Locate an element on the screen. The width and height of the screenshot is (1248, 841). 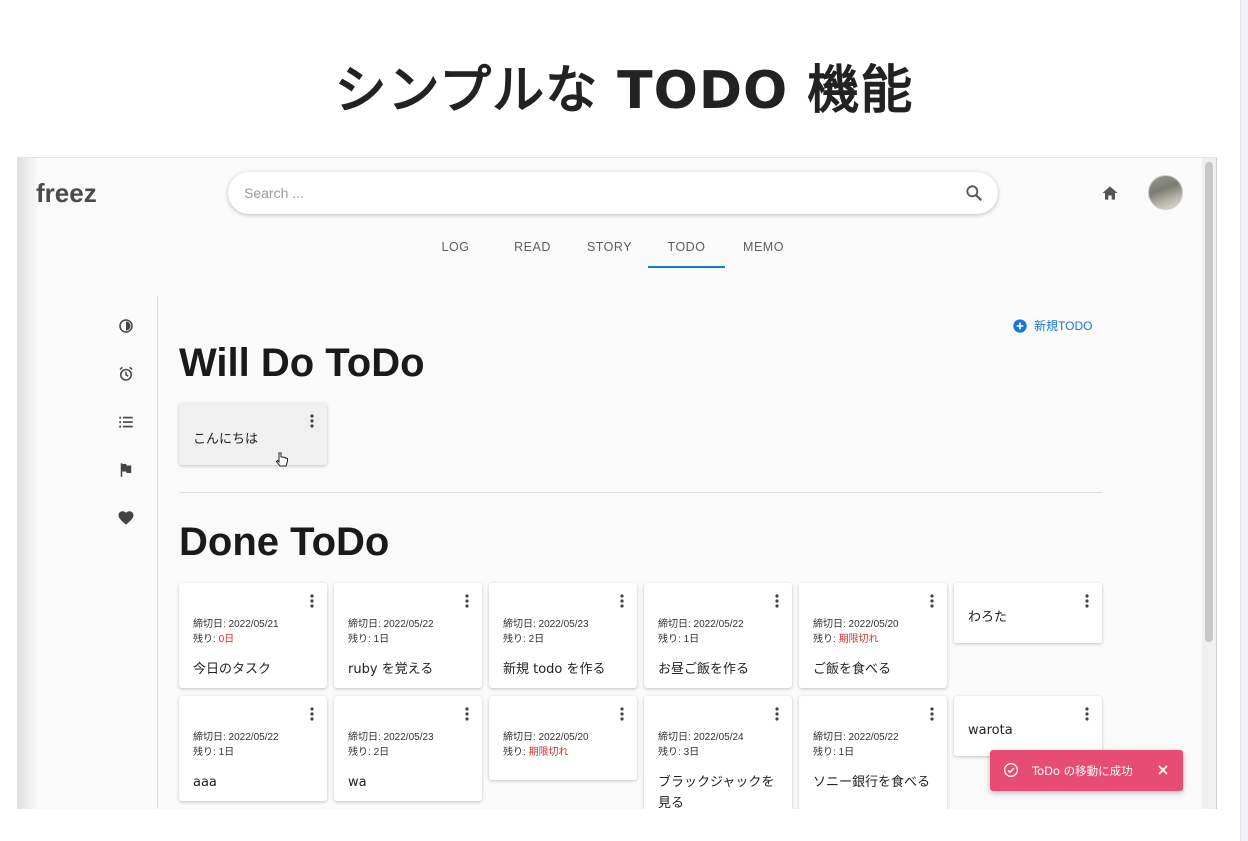
scrollbar-thumb is located at coordinates (1209, 402).